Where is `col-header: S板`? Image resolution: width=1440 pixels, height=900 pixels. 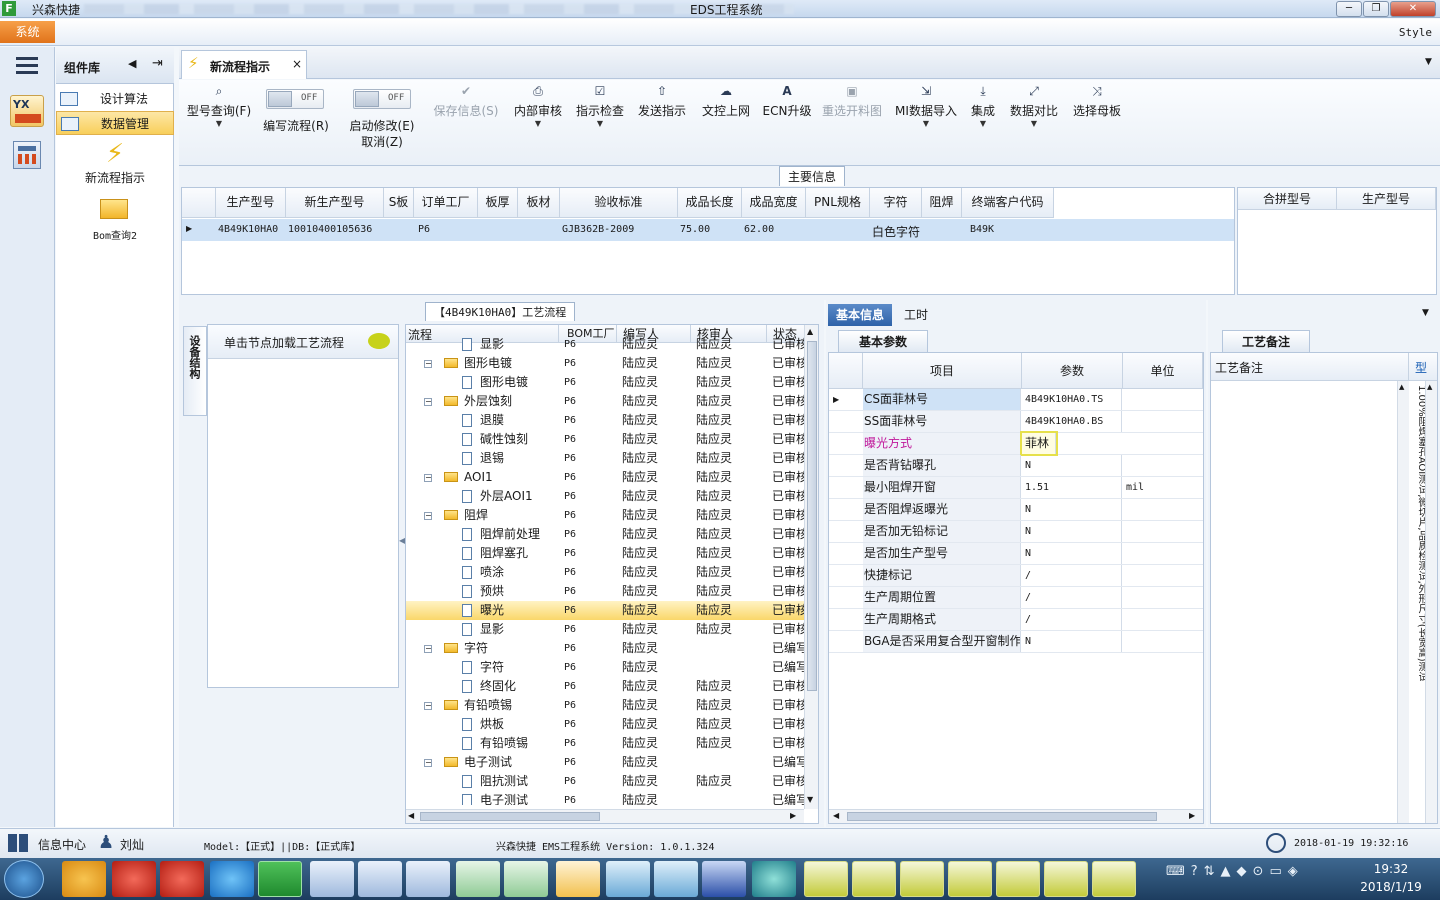
col-header: S板 is located at coordinates (399, 203).